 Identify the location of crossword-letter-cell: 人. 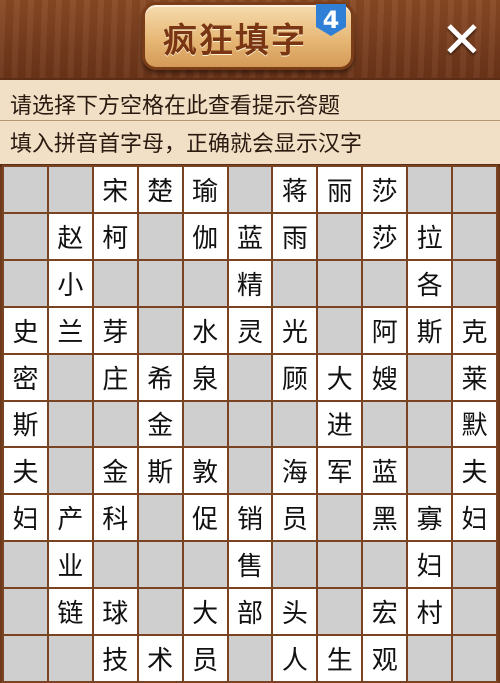
(295, 658).